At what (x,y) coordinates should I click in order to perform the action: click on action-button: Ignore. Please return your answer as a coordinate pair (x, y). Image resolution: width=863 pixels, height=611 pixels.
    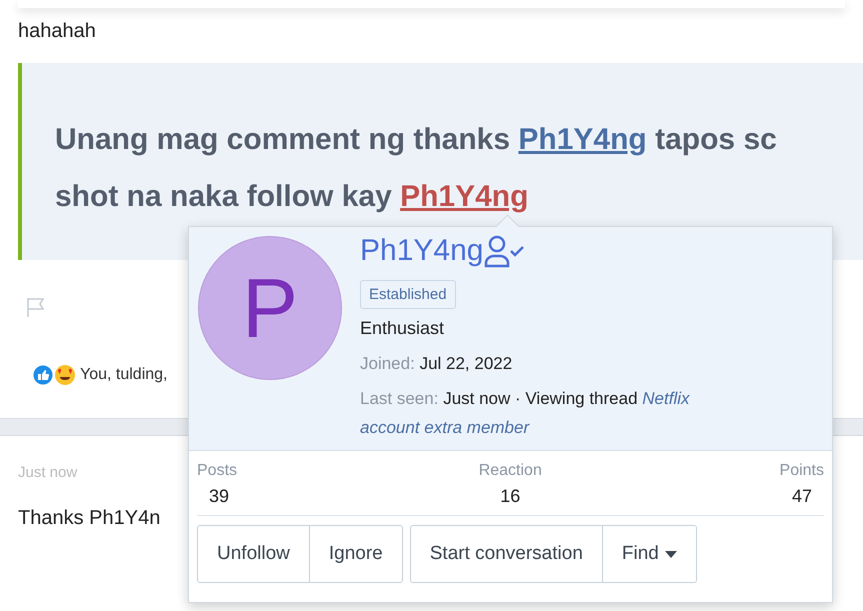
    Looking at the image, I should click on (355, 554).